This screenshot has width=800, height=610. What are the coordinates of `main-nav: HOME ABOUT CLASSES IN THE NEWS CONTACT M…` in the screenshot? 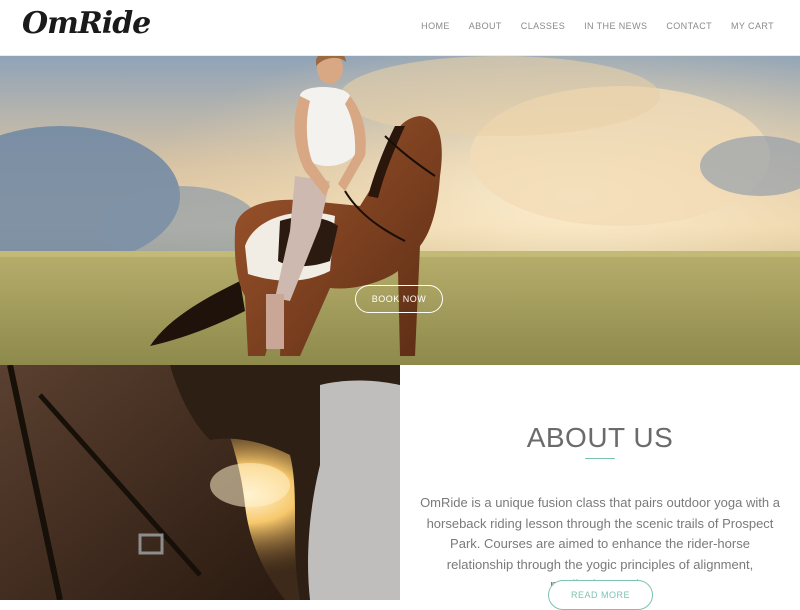 It's located at (597, 26).